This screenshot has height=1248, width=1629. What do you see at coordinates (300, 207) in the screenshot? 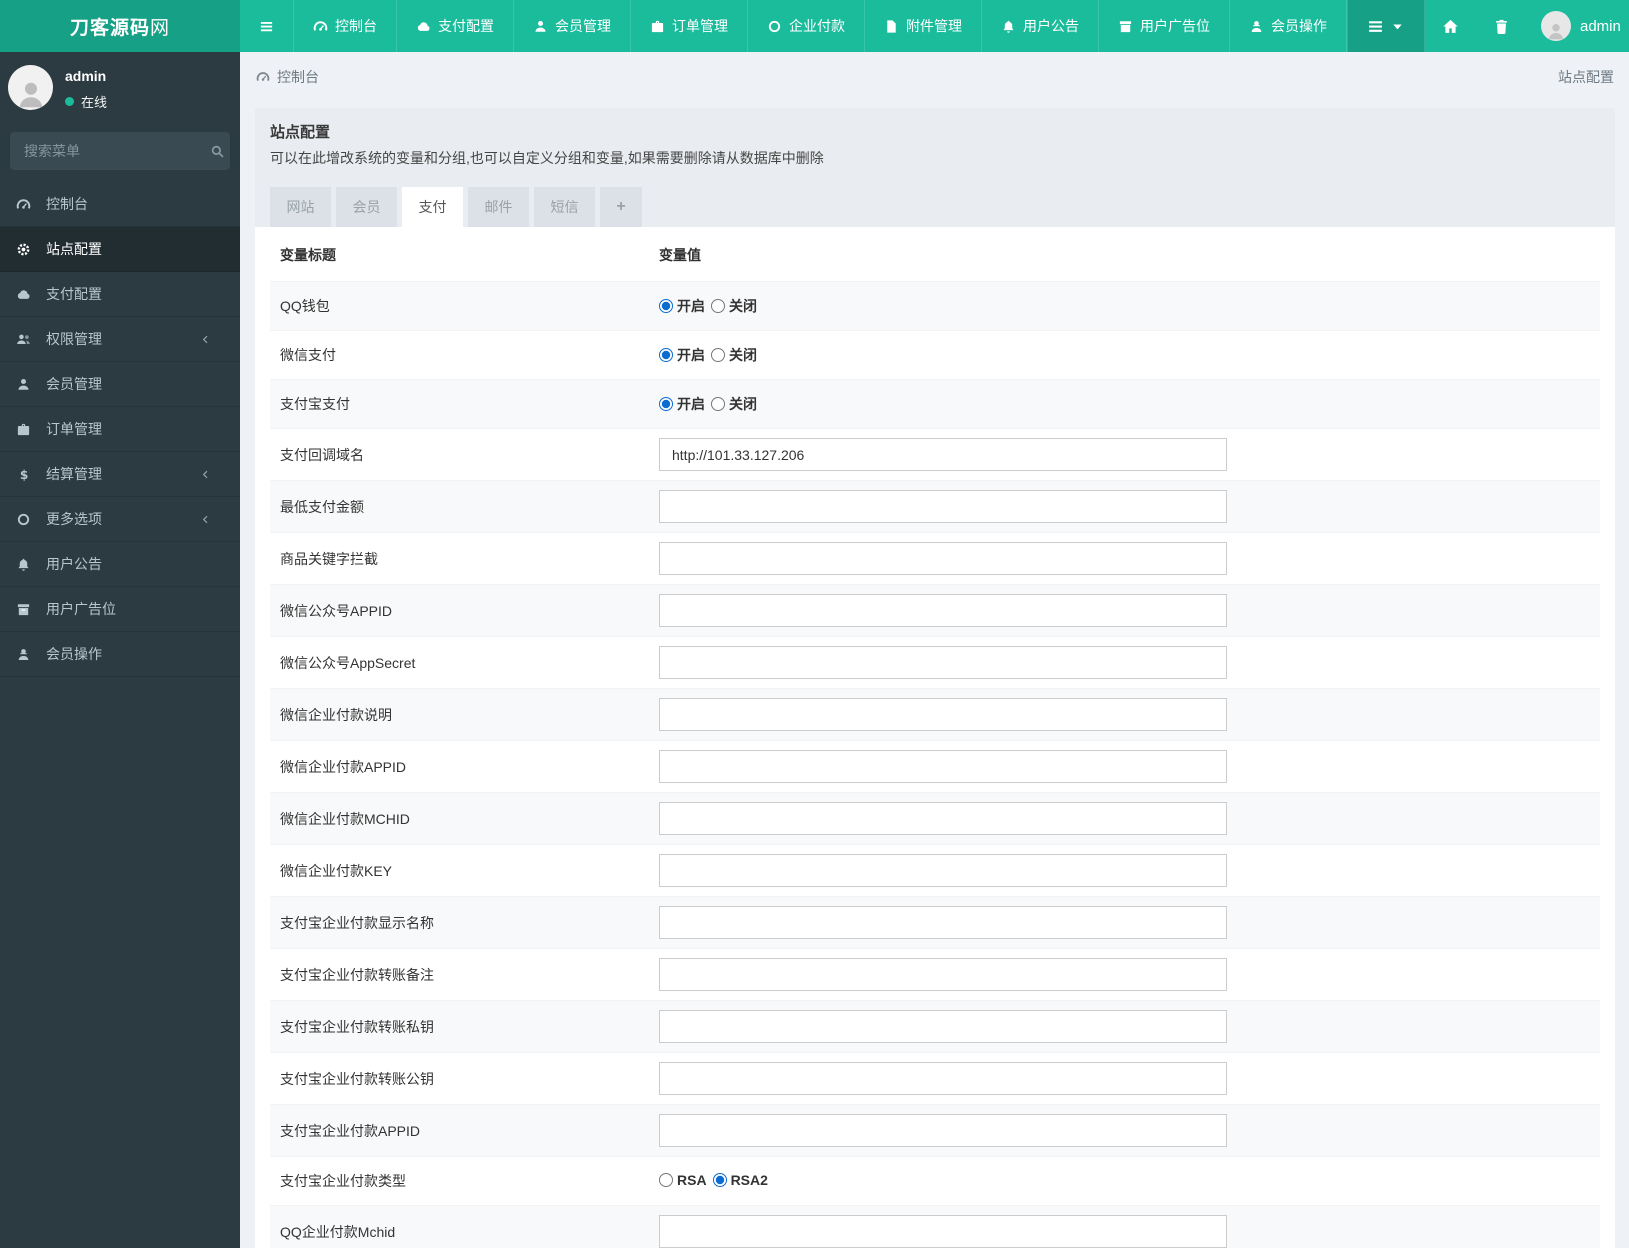
I see `tab-0: 网站` at bounding box center [300, 207].